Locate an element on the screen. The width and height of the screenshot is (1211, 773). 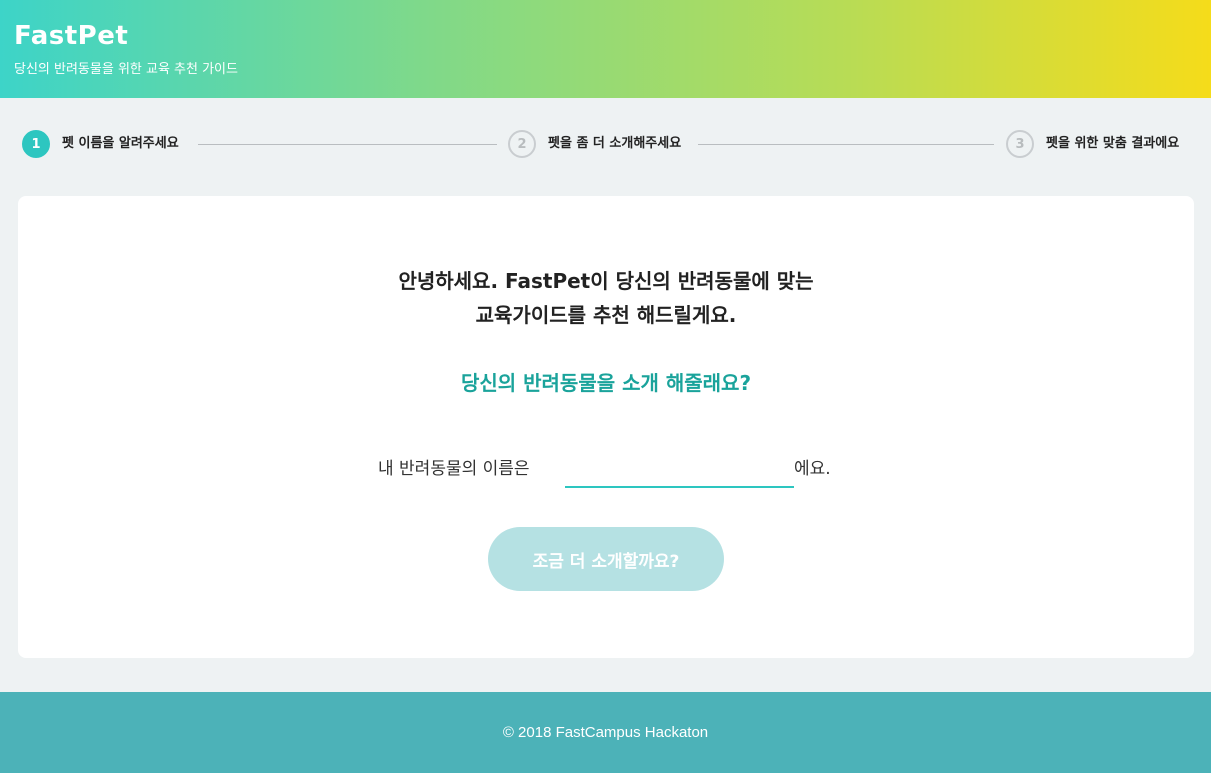
page-footer: © 2018 FastCampus Hackaton is located at coordinates (605, 732).